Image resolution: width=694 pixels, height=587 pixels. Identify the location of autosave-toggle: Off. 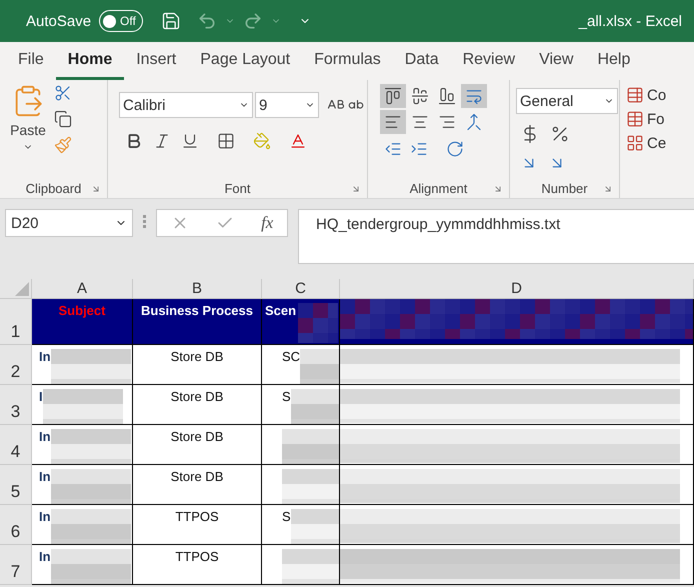
(121, 21).